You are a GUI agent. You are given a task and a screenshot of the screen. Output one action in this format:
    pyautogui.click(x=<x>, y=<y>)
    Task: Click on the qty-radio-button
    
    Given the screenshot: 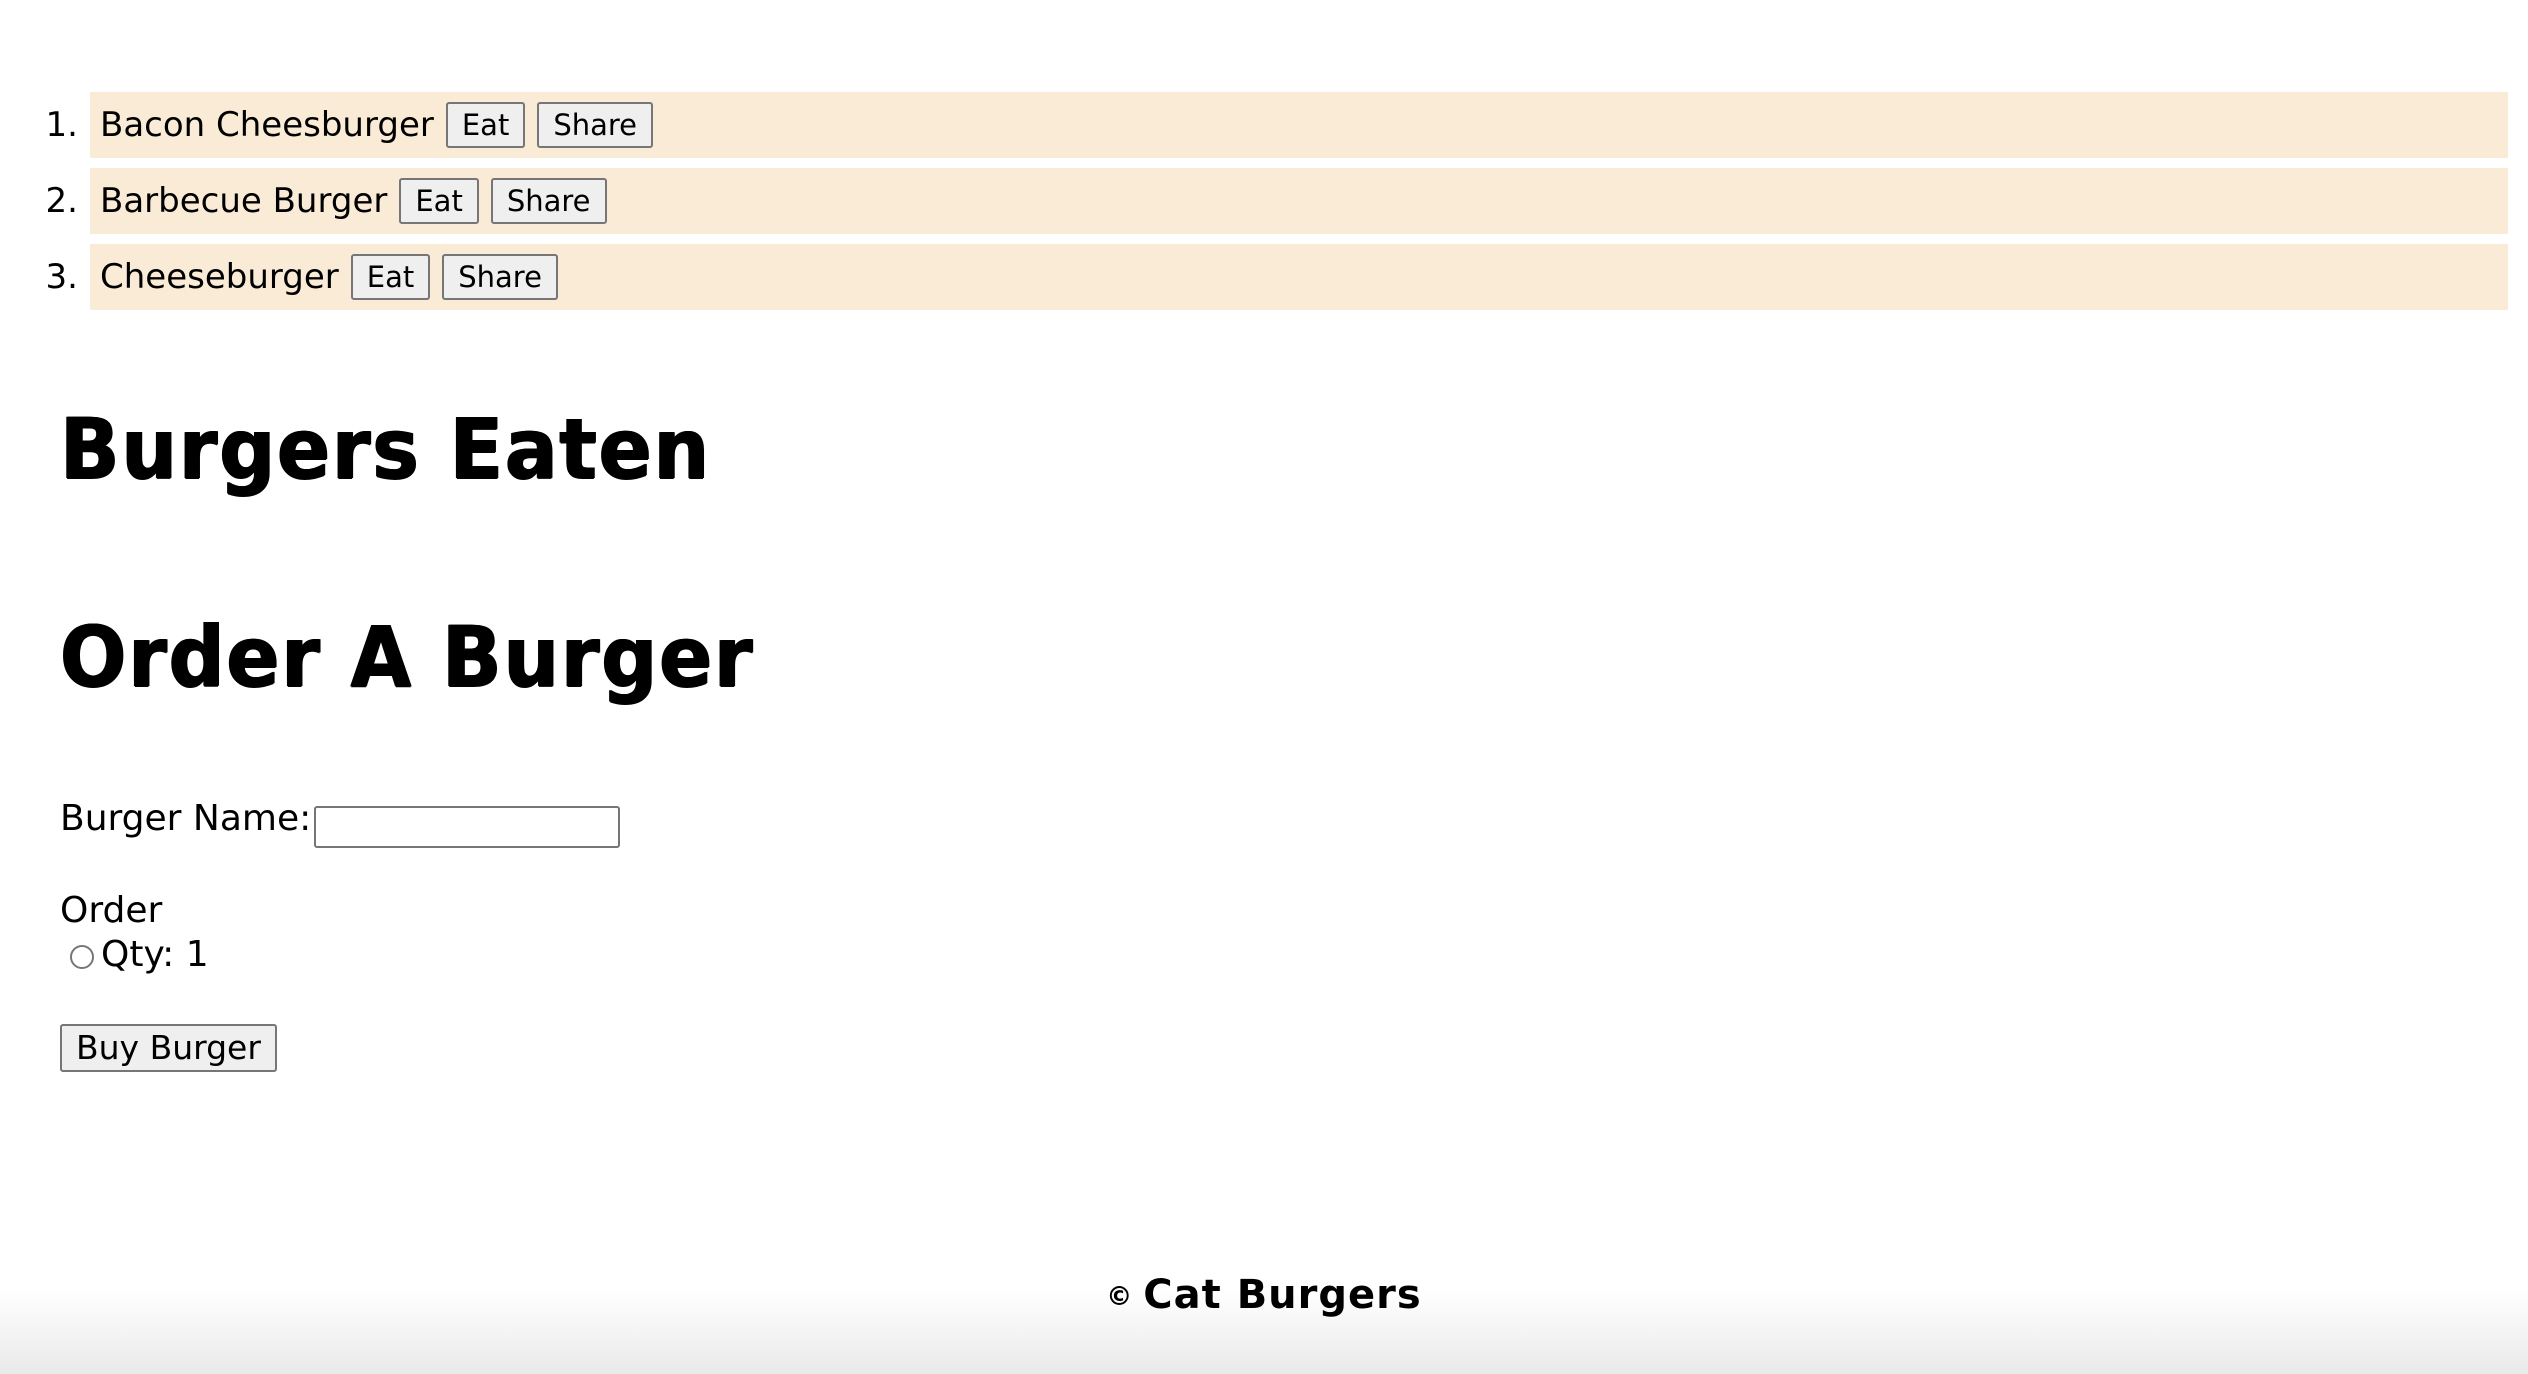 What is the action you would take?
    pyautogui.click(x=82, y=957)
    